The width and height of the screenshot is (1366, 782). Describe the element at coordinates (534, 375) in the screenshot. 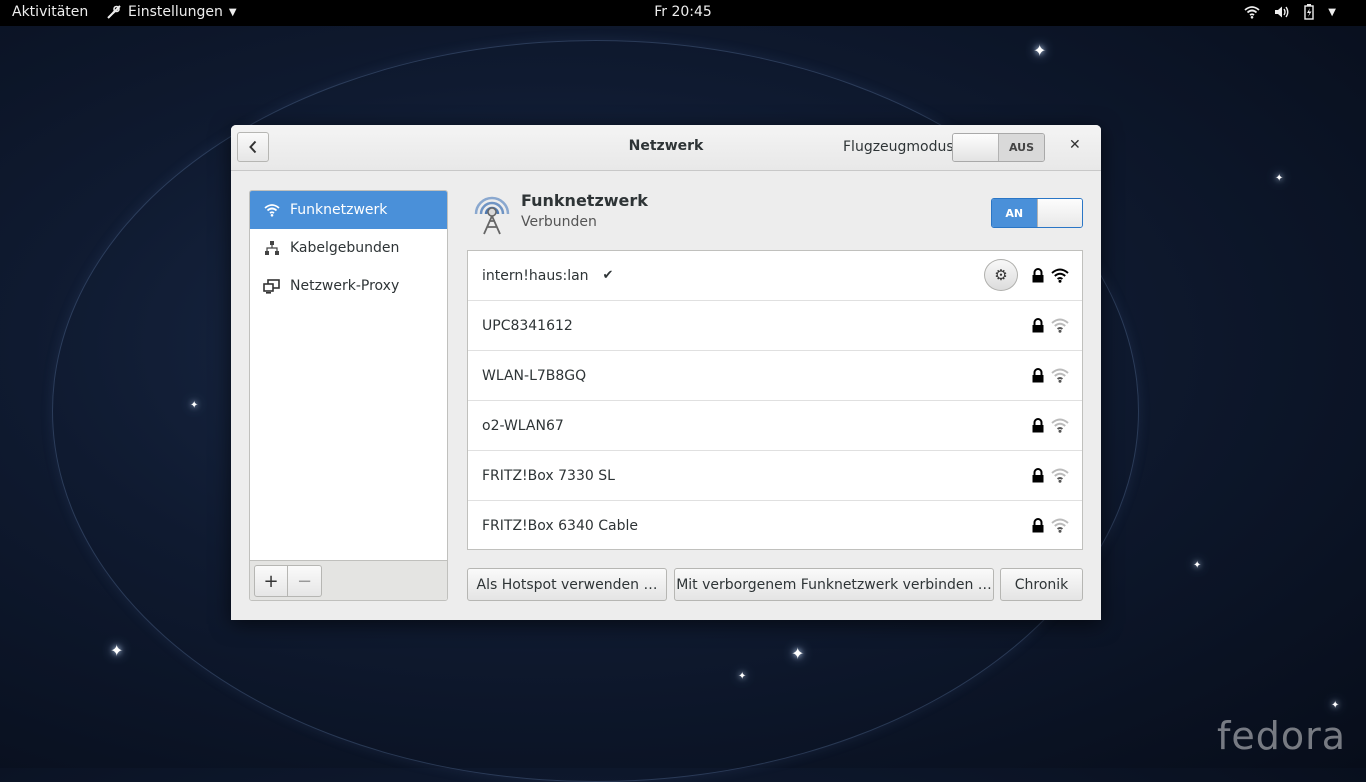

I see `network-name: WLAN-L7B8GQ` at that location.